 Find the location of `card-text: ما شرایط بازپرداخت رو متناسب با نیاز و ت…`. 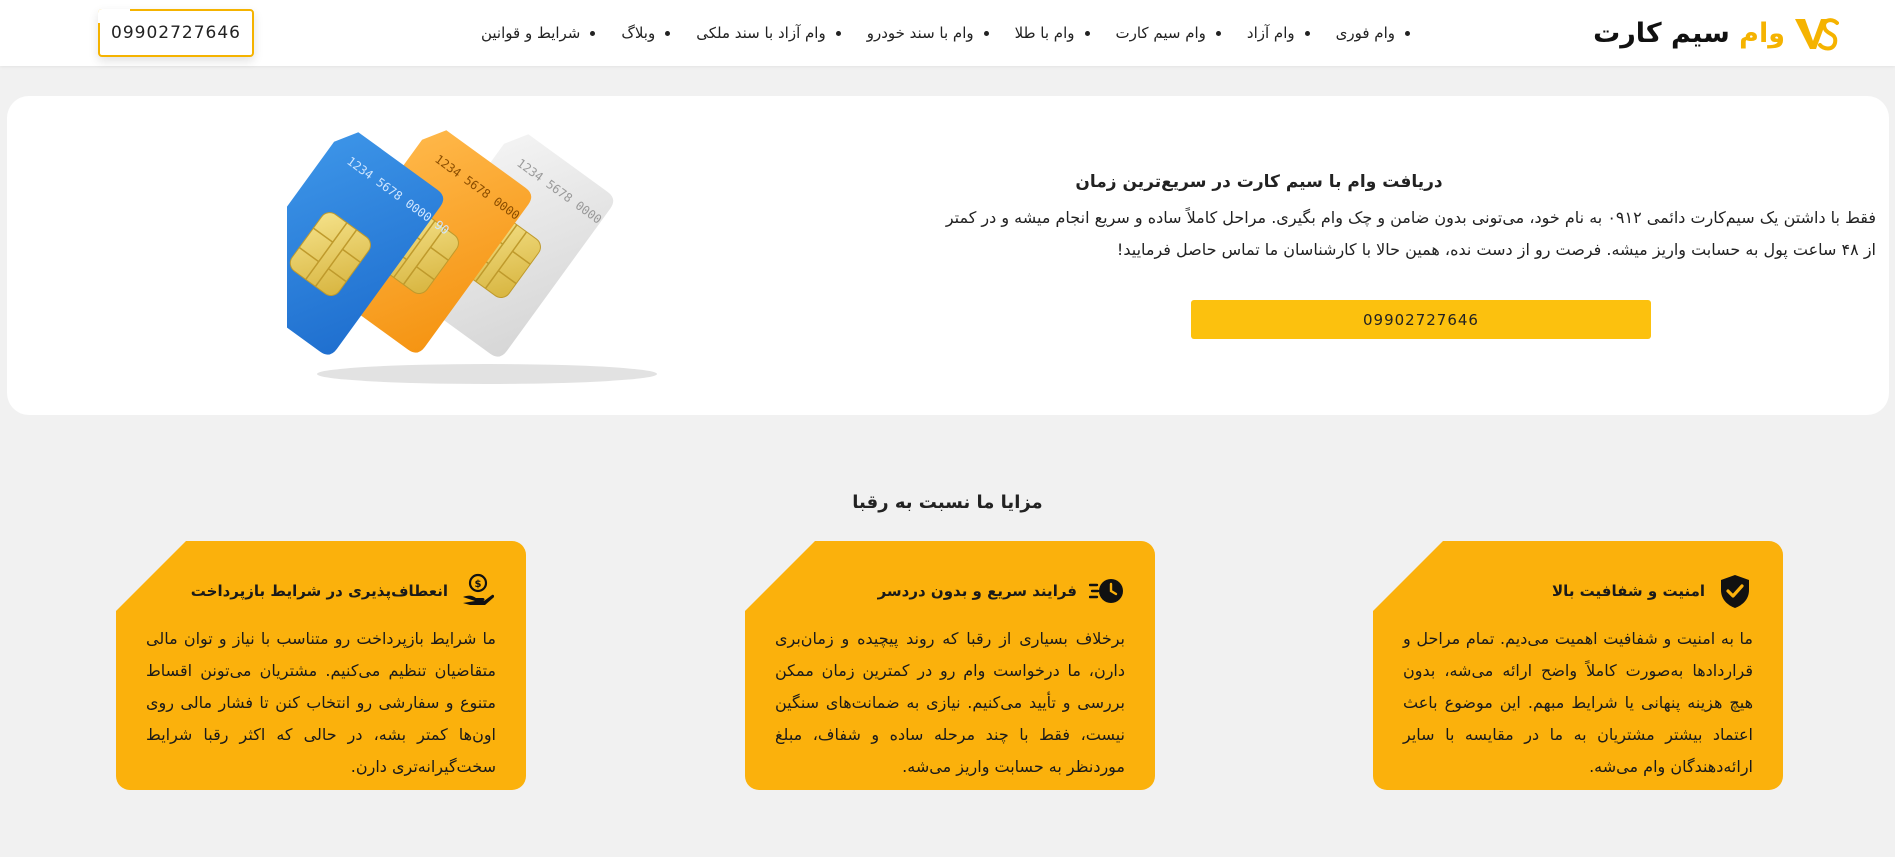

card-text: ما شرایط بازپرداخت رو متناسب با نیاز و ت… is located at coordinates (321, 702).